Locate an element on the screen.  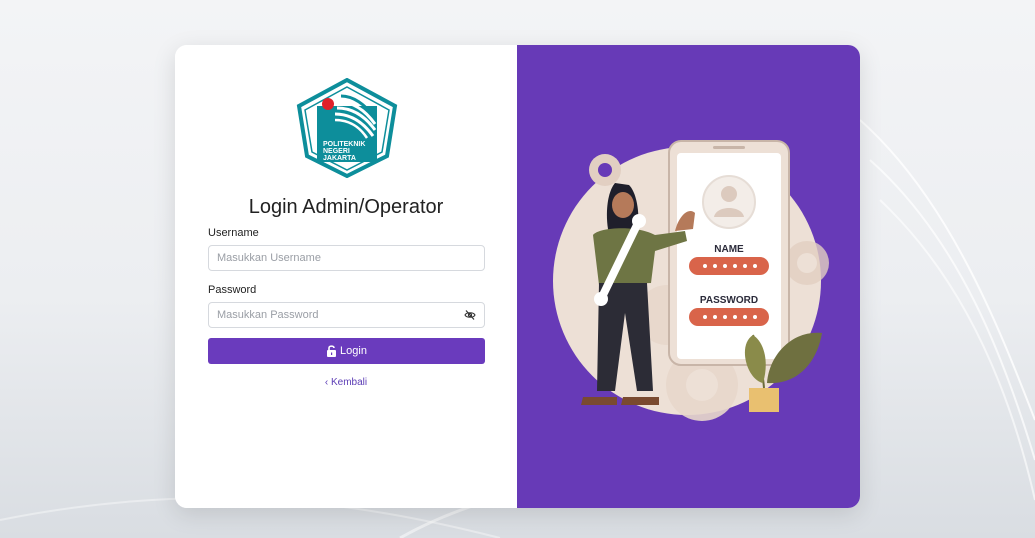
svg-text: NAME is located at coordinates (729, 249).